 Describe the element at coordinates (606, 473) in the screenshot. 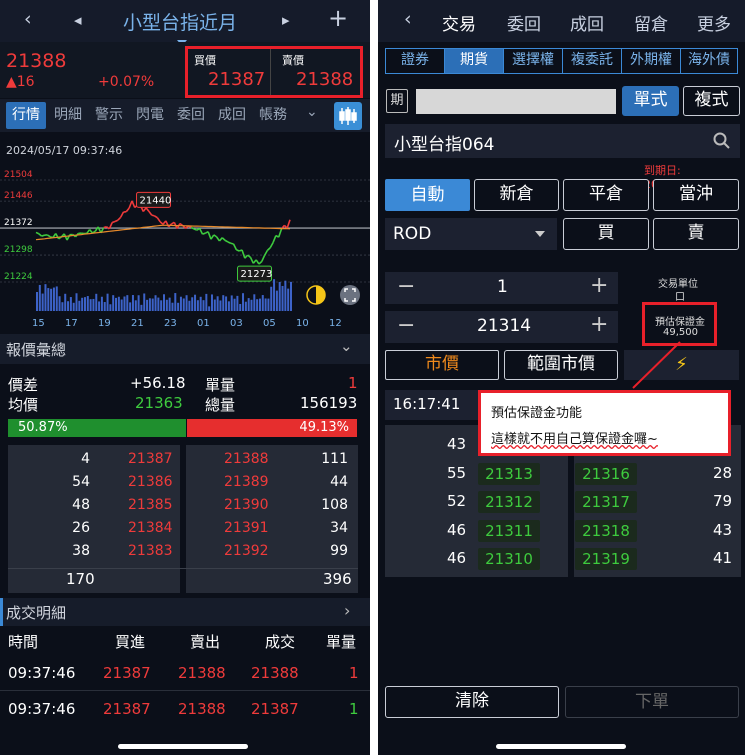

I see `book-ask-price: 21316` at that location.